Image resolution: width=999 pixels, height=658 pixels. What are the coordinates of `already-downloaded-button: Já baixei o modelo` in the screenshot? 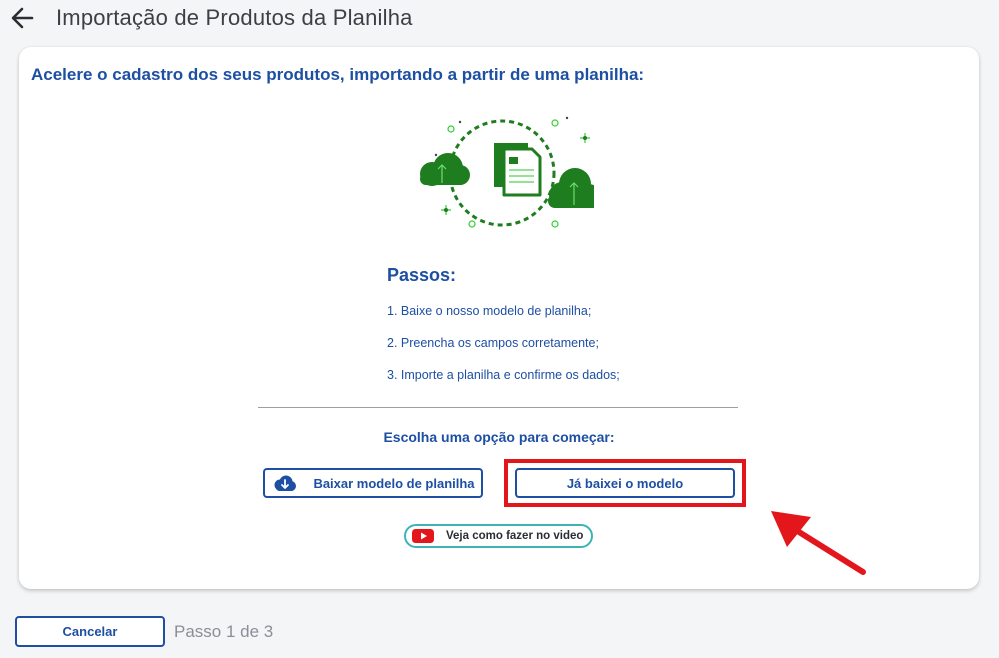 It's located at (625, 483).